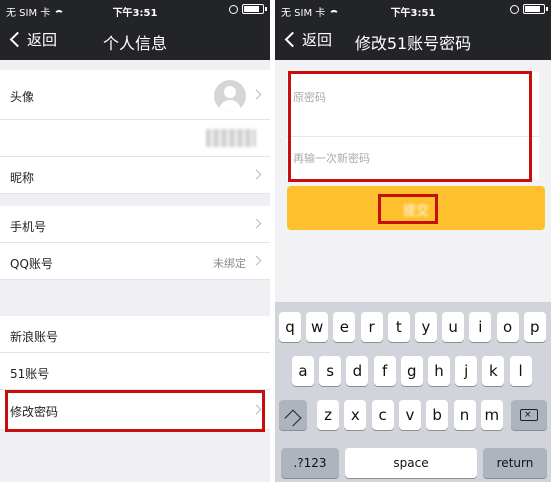  What do you see at coordinates (411, 463) in the screenshot?
I see `space-key: space` at bounding box center [411, 463].